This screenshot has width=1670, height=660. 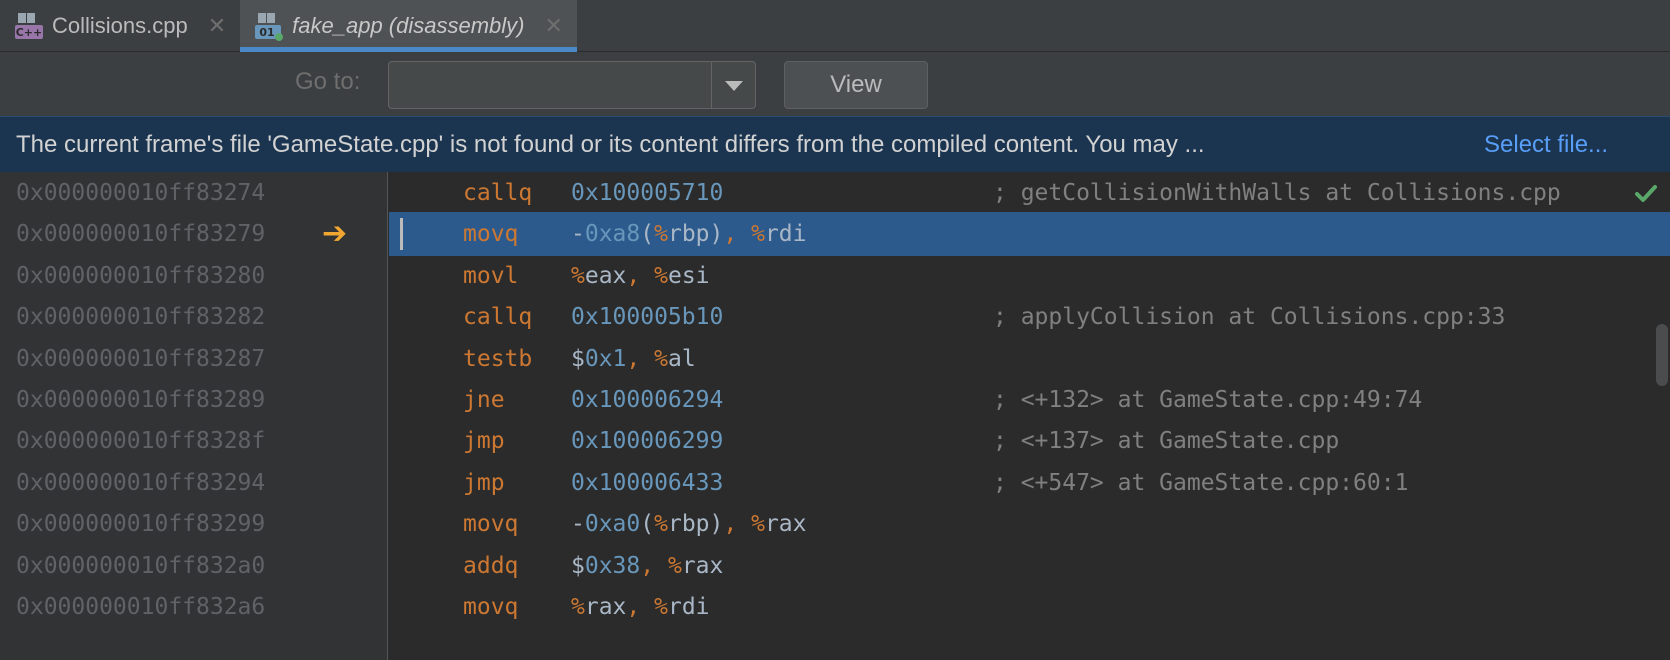 I want to click on chevron-down-icon, so click(x=734, y=86).